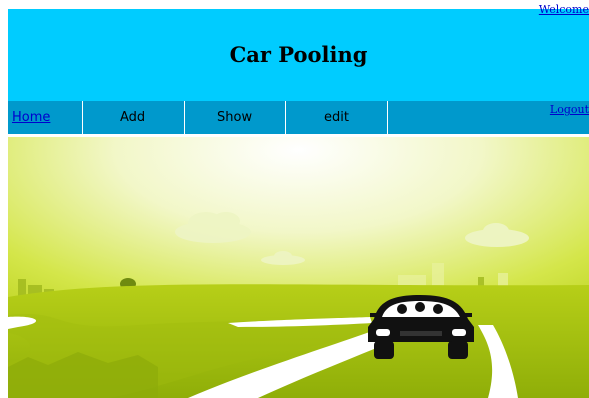 The height and width of the screenshot is (398, 589). Describe the element at coordinates (234, 117) in the screenshot. I see `nav-show-link: Show` at that location.